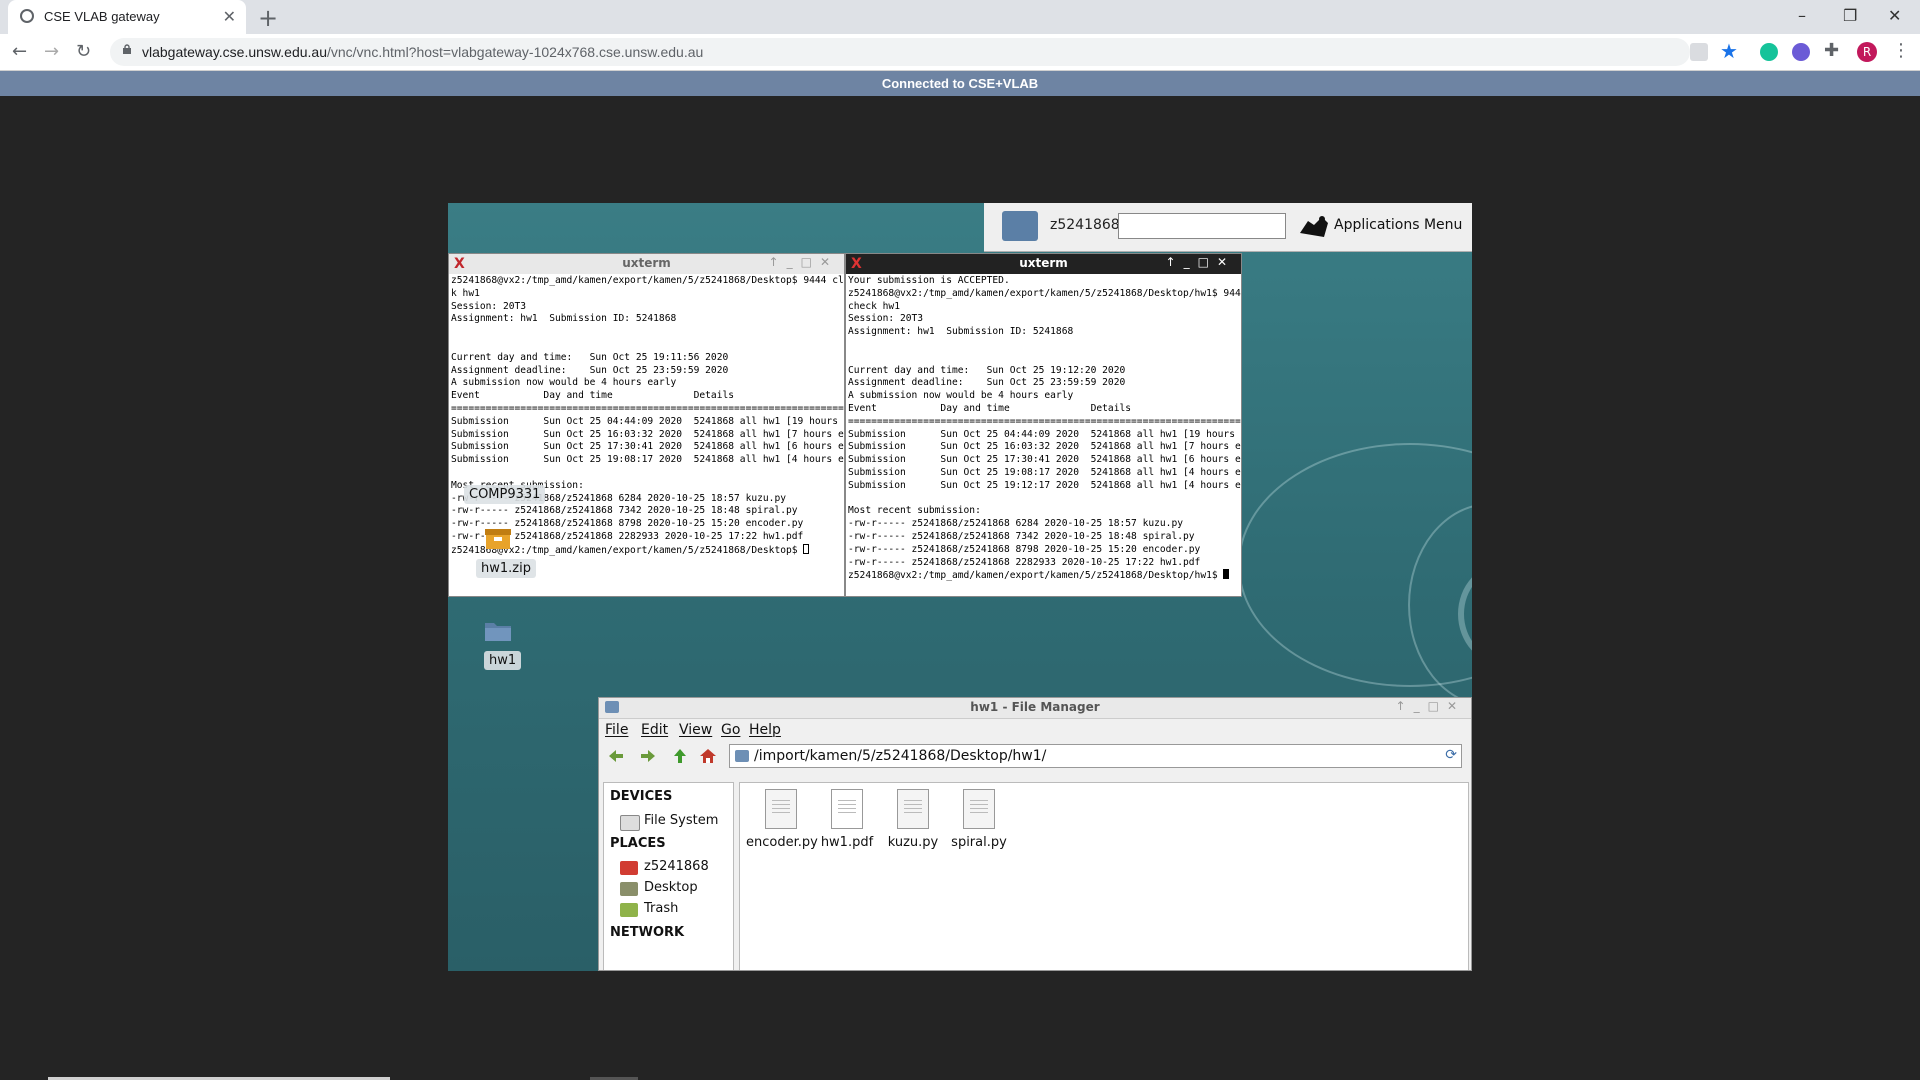 The image size is (1920, 1080). Describe the element at coordinates (765, 730) in the screenshot. I see `menu-help: Help` at that location.